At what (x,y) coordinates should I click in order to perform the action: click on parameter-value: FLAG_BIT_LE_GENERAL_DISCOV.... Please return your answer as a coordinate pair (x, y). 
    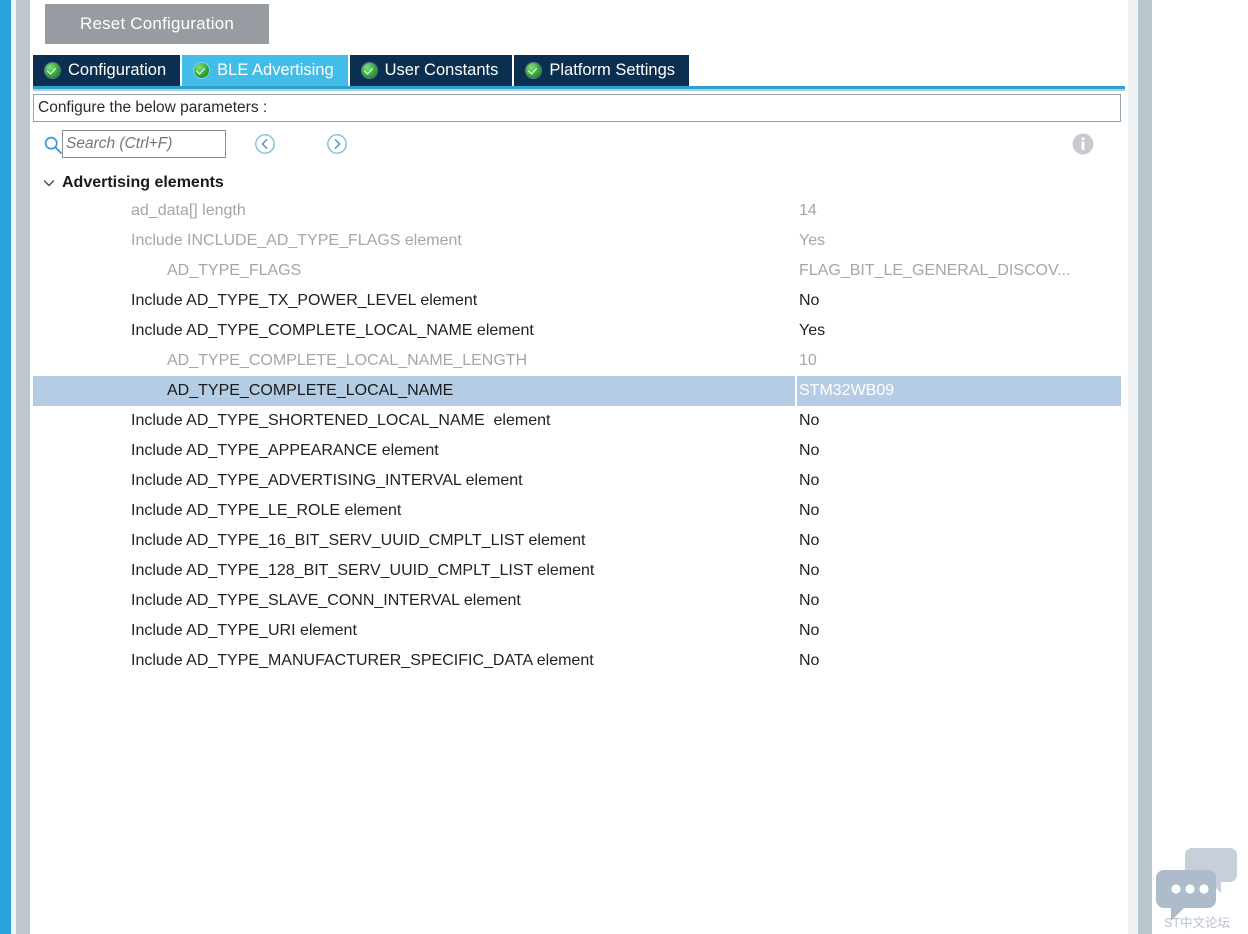
    Looking at the image, I should click on (935, 271).